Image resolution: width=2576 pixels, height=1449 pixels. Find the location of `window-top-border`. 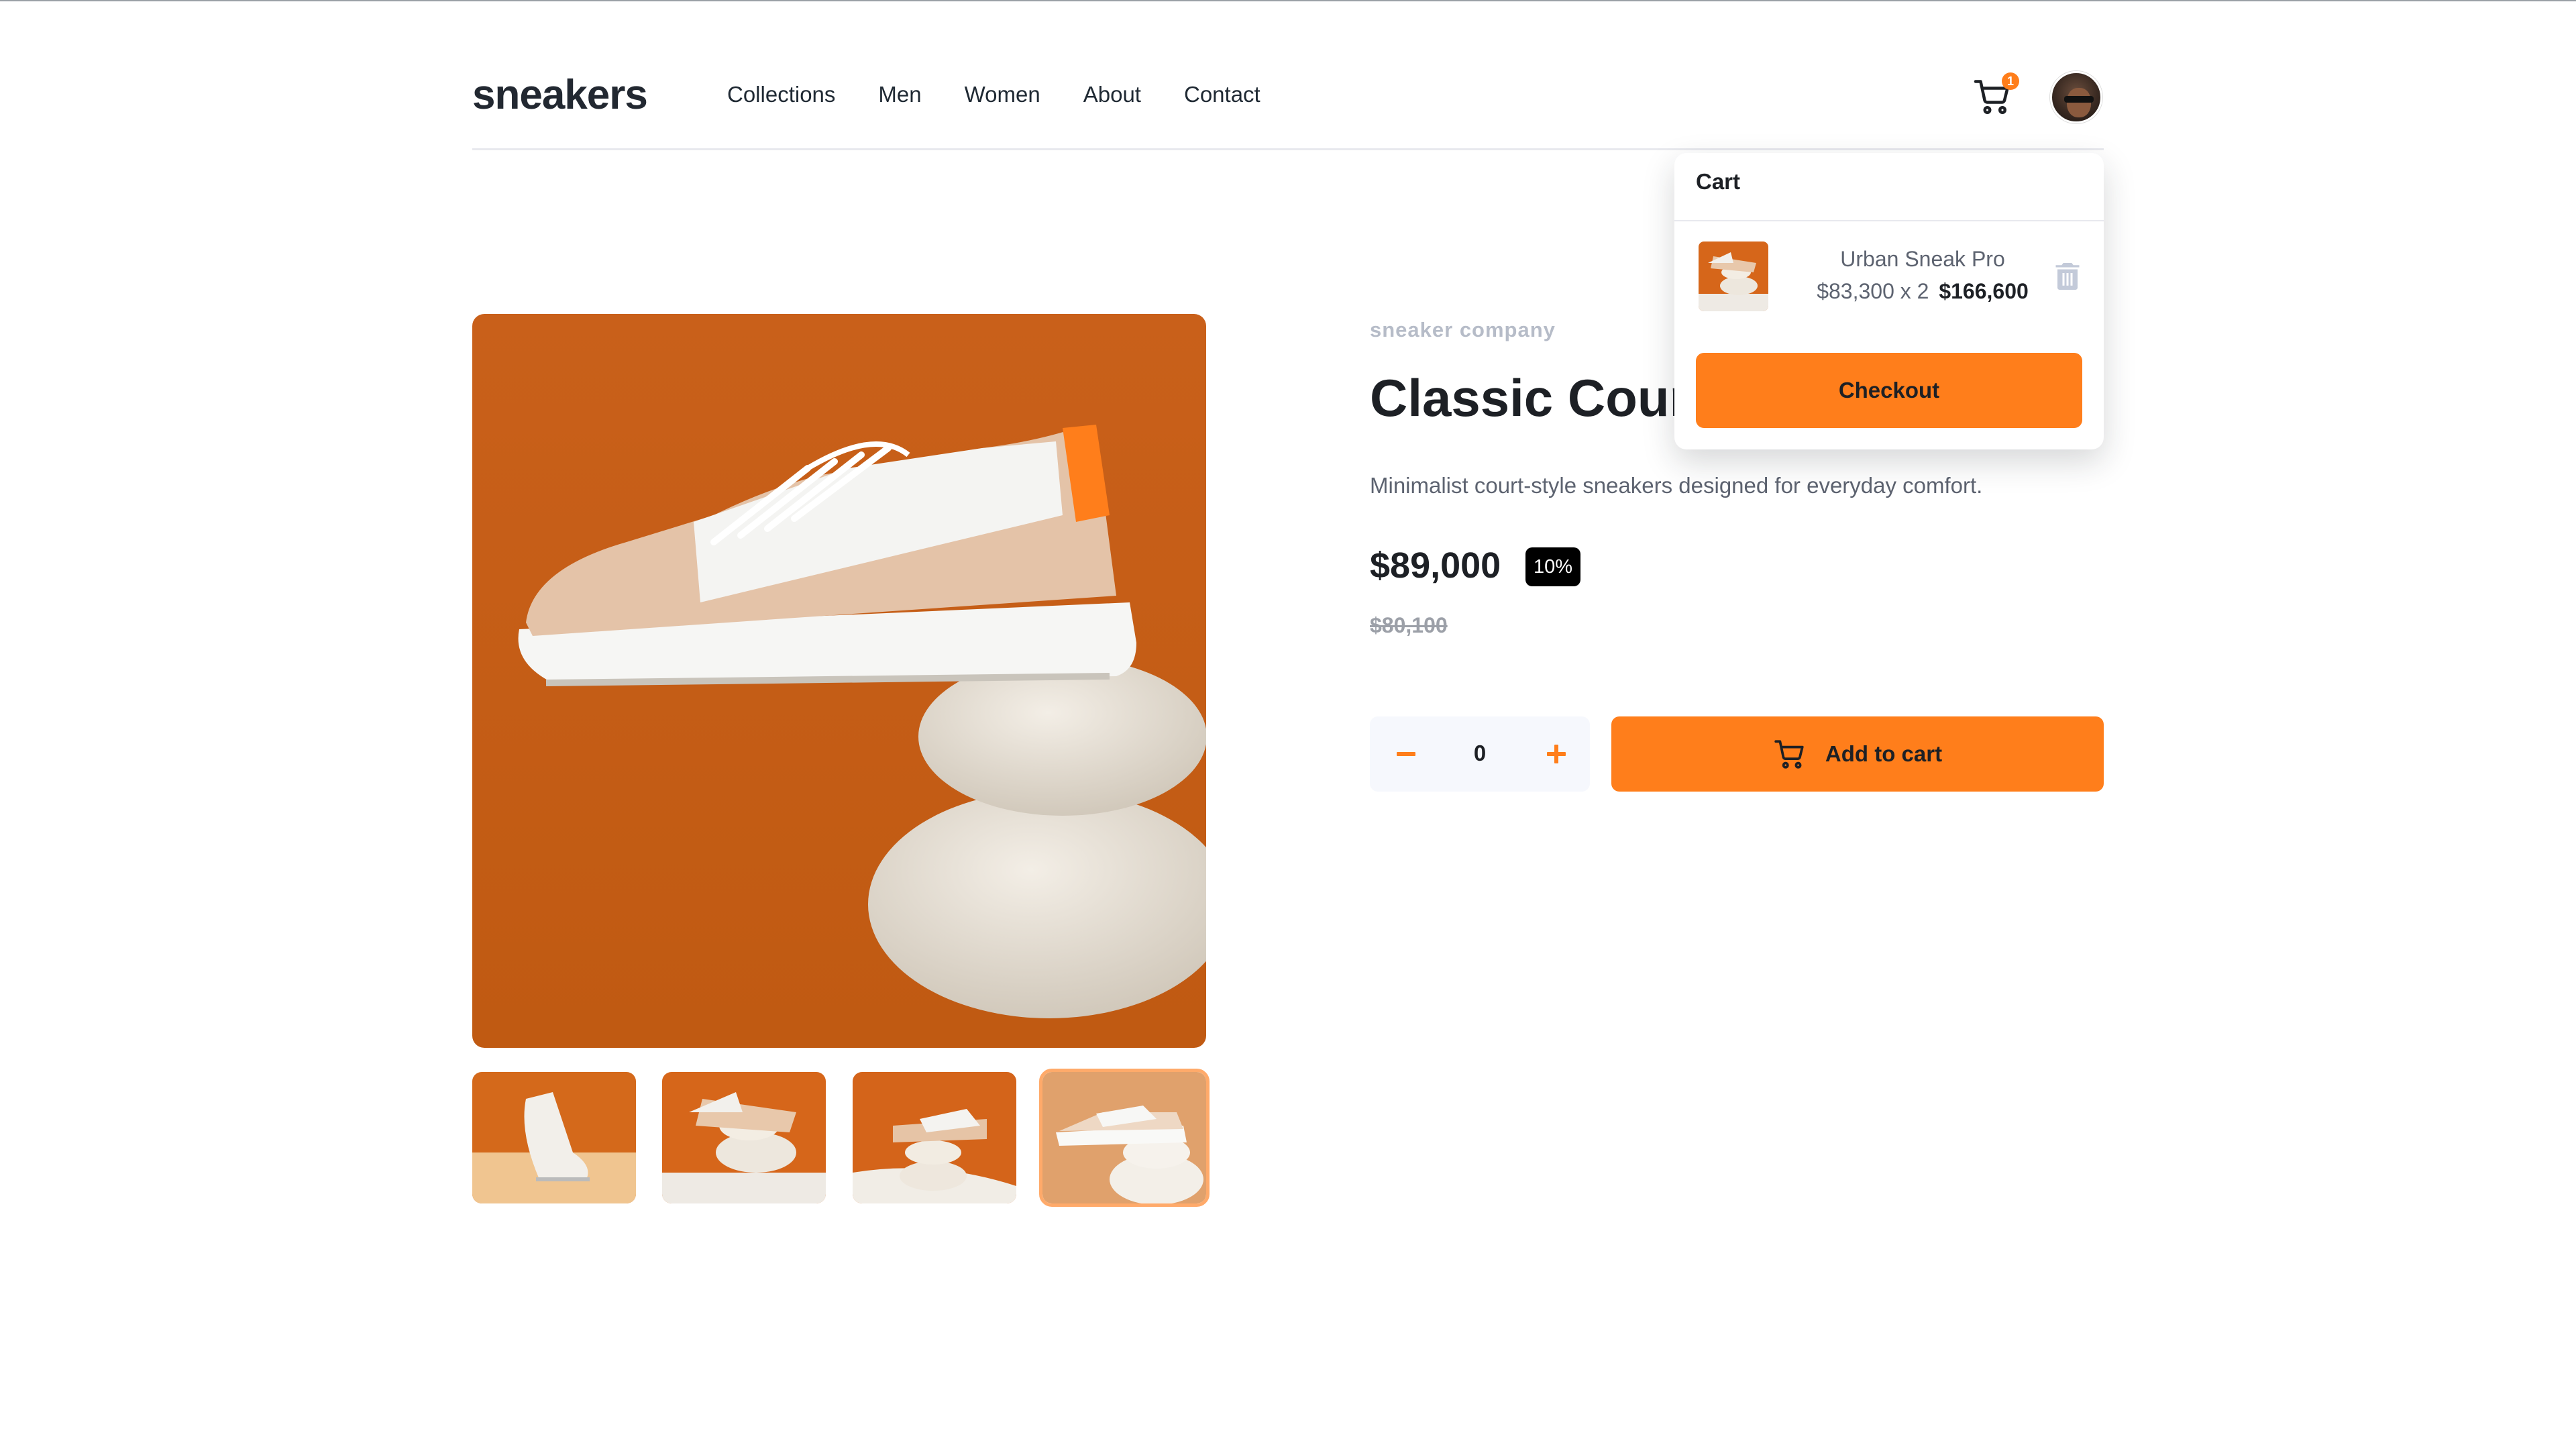

window-top-border is located at coordinates (1288, 0).